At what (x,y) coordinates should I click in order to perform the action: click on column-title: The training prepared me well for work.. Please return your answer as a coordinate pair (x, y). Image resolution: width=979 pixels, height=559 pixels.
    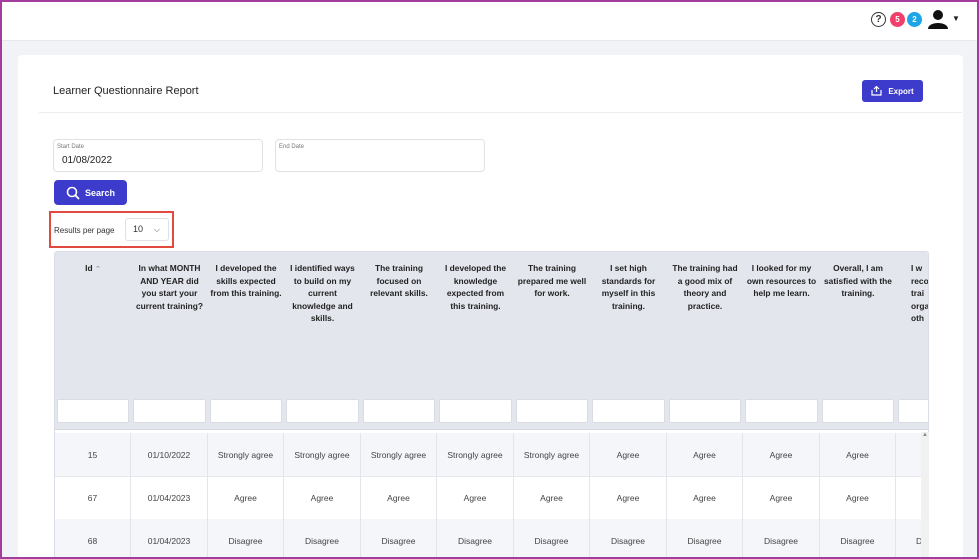
    Looking at the image, I should click on (552, 281).